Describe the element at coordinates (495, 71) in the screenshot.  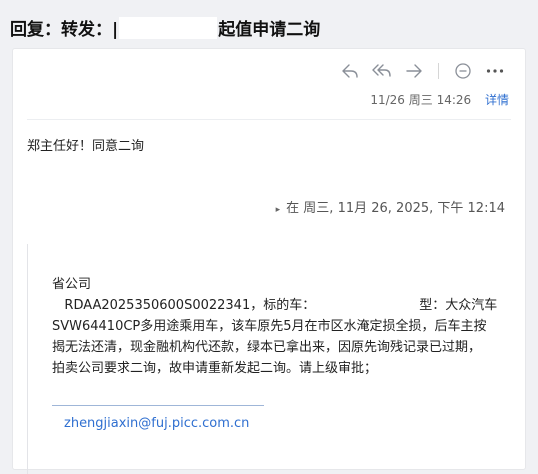
I see `more-icon` at that location.